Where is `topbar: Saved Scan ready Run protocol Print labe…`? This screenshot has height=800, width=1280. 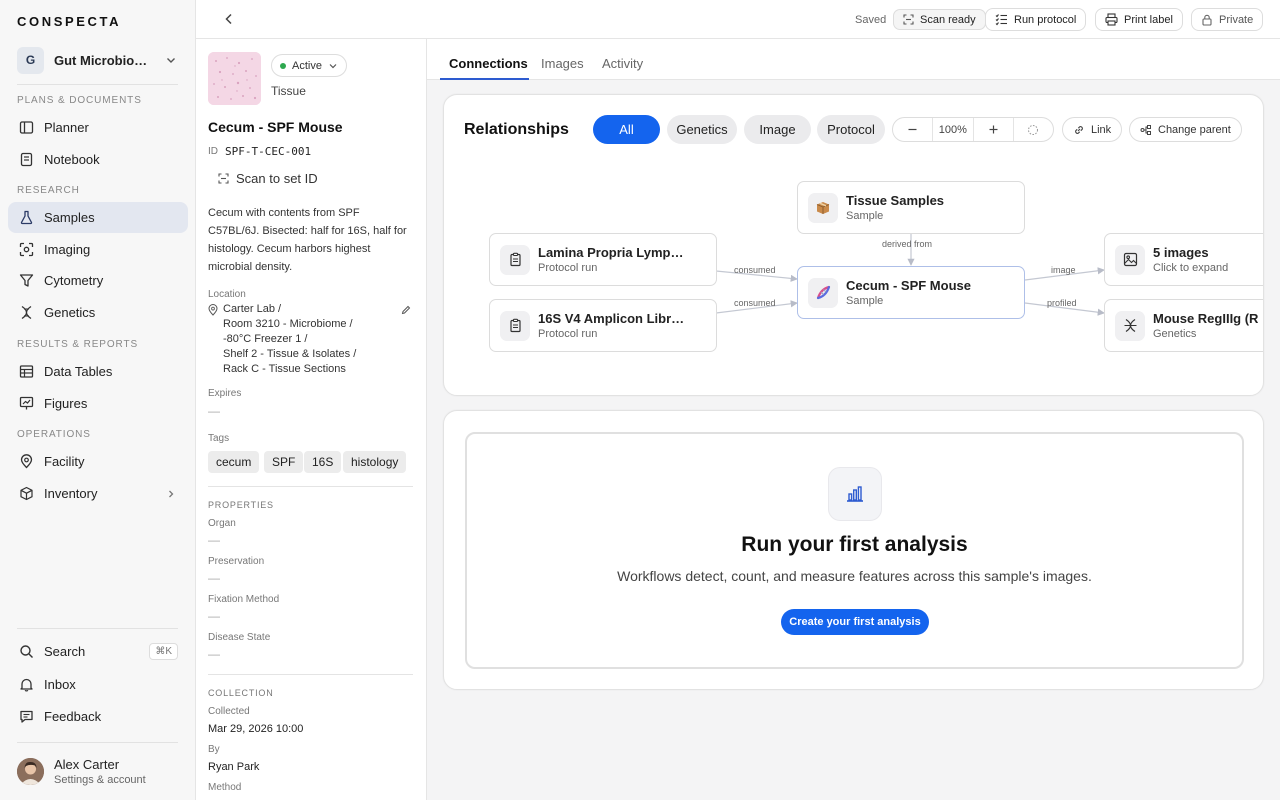 topbar: Saved Scan ready Run protocol Print labe… is located at coordinates (738, 19).